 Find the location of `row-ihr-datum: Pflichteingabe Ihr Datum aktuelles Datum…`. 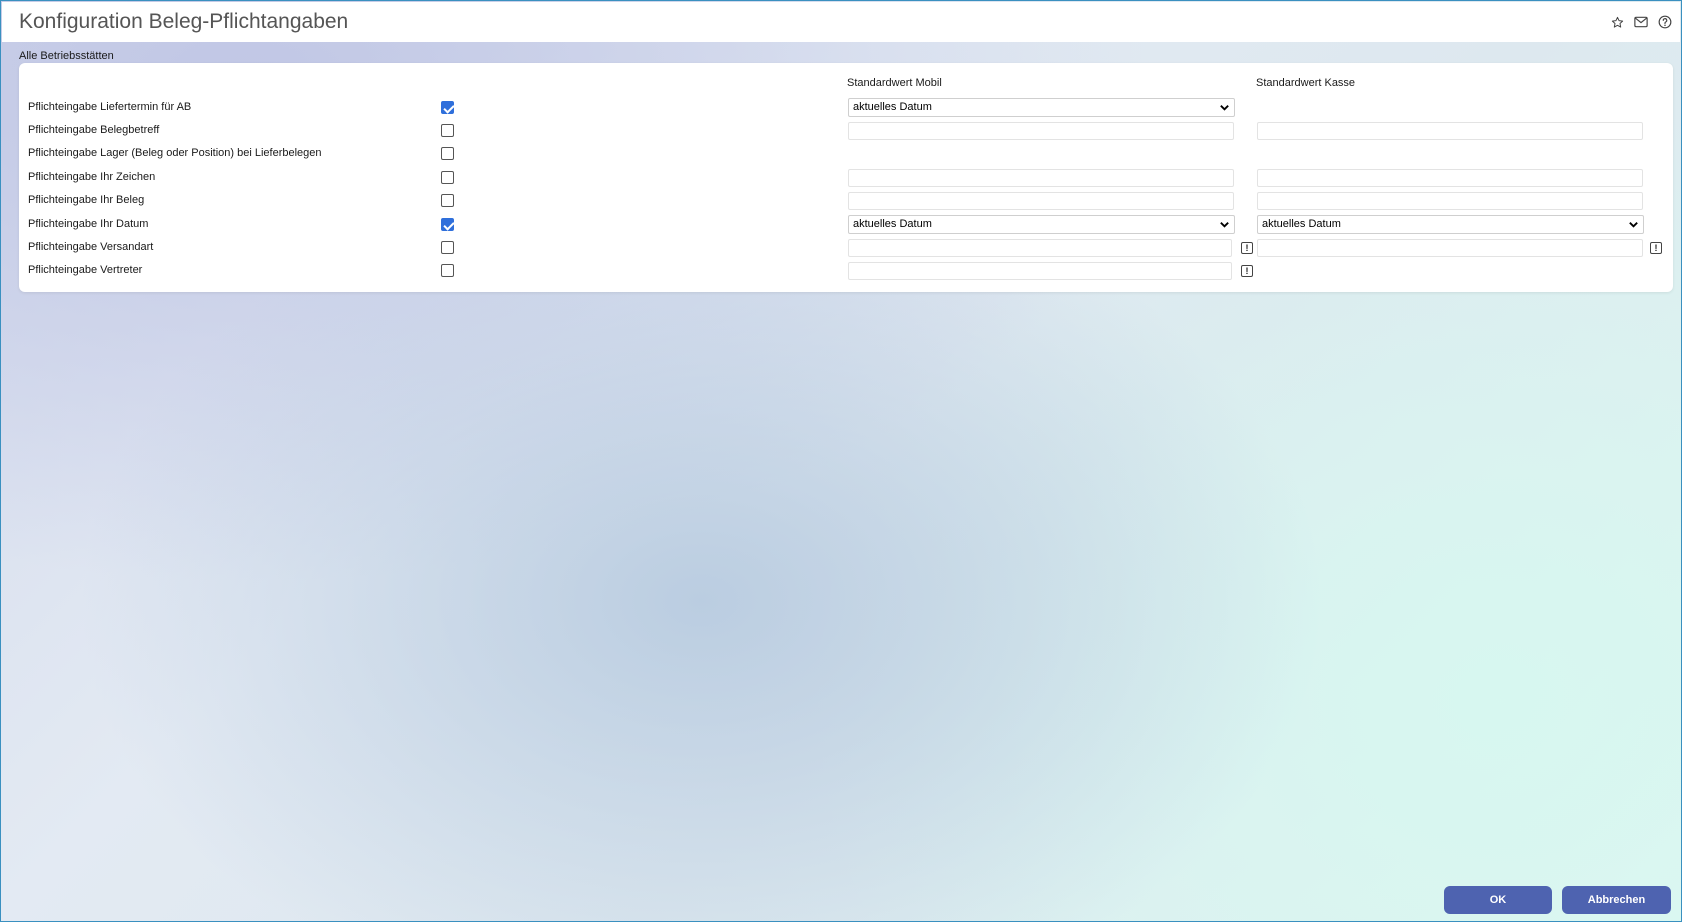

row-ihr-datum: Pflichteingabe Ihr Datum aktuelles Datum… is located at coordinates (846, 225).